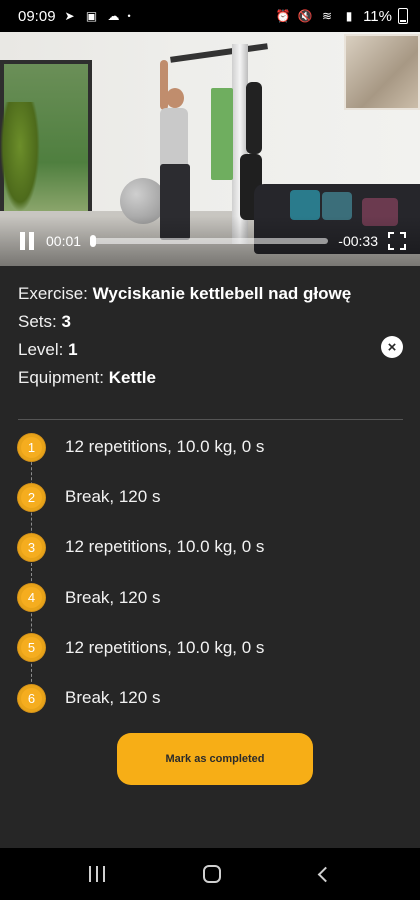  What do you see at coordinates (327, 16) in the screenshot?
I see `wifi-icon: ≋` at bounding box center [327, 16].